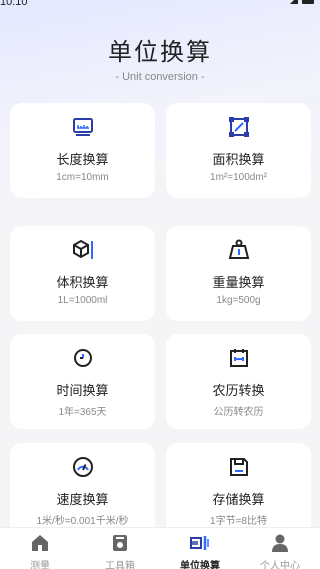 The height and width of the screenshot is (569, 320). Describe the element at coordinates (160, 77) in the screenshot. I see `page-subtitle: - Unit conversion -` at that location.